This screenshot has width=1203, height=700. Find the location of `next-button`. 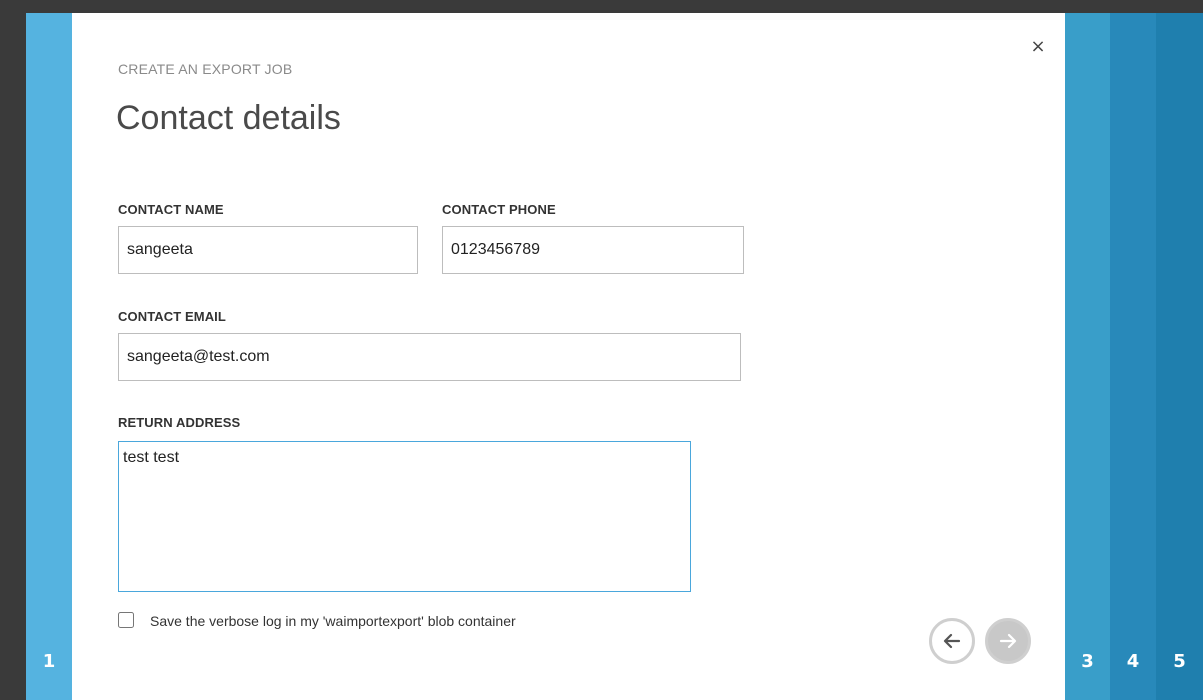

next-button is located at coordinates (1008, 641).